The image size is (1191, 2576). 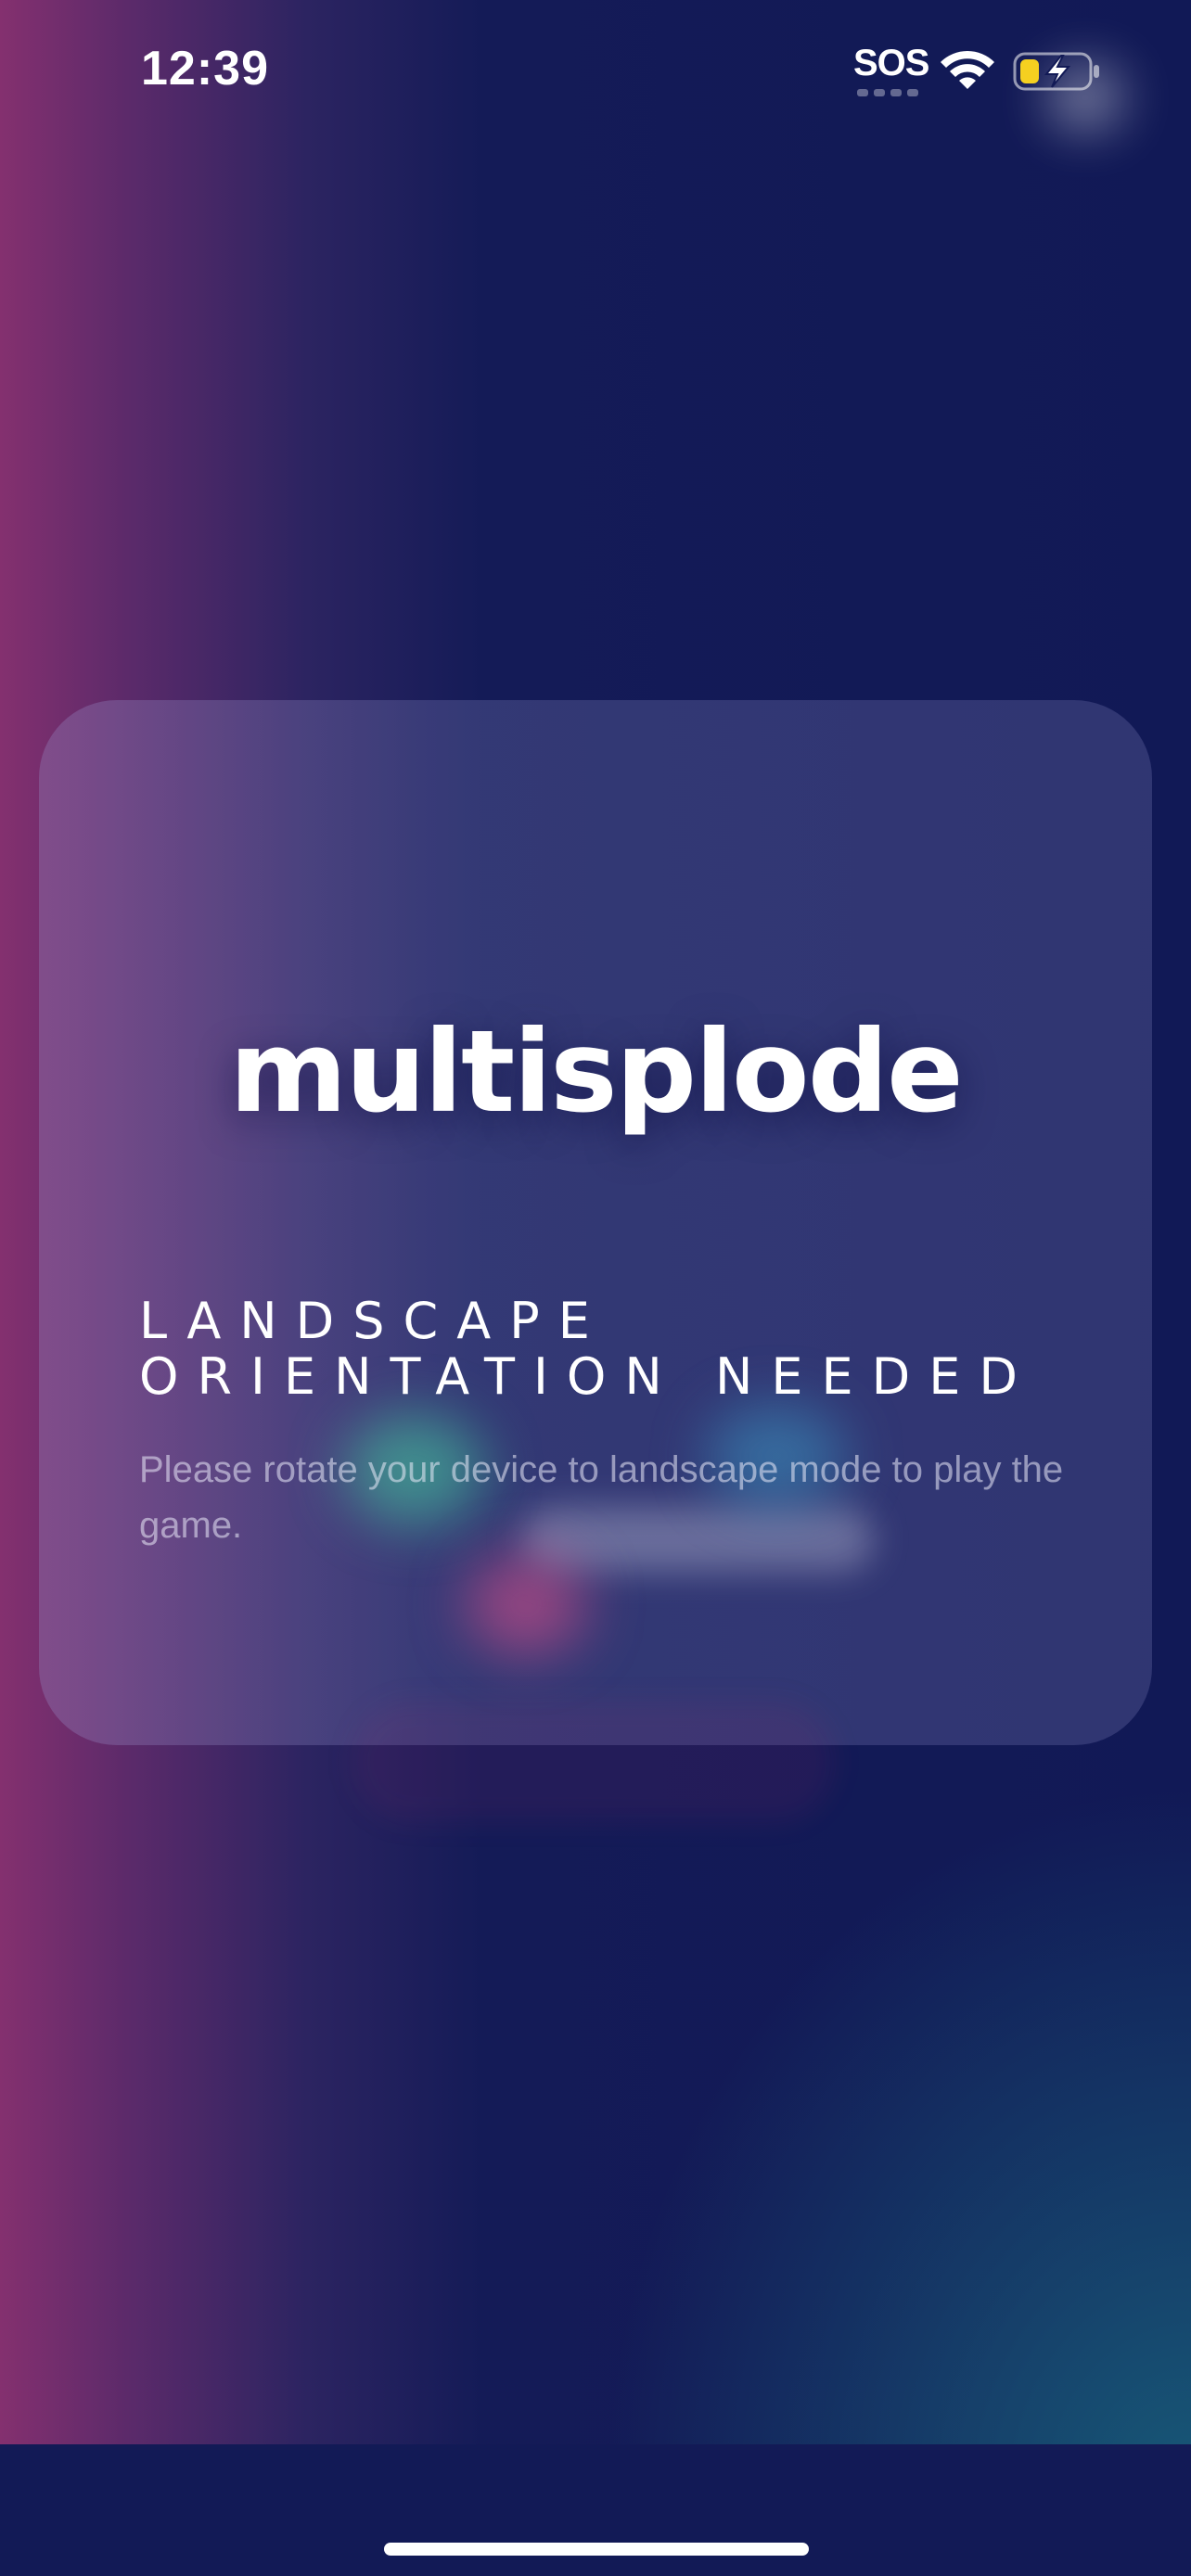 I want to click on sos-indicator: SOS, so click(x=891, y=63).